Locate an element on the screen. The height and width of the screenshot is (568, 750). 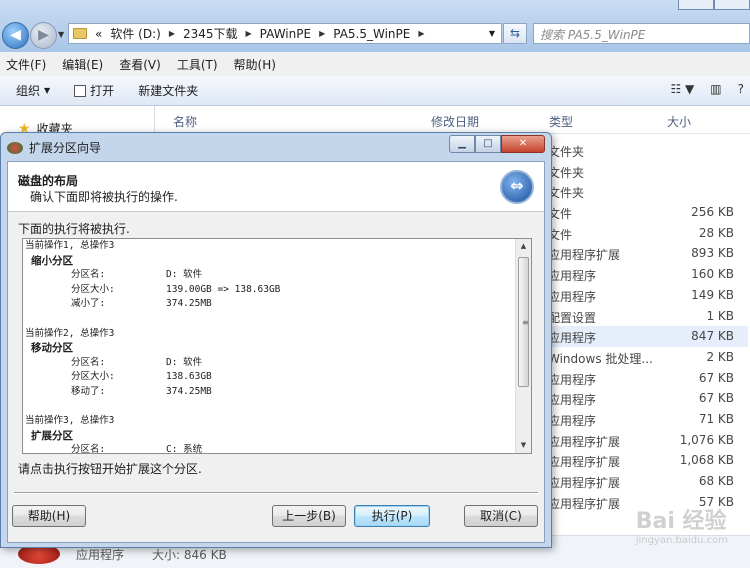
breadcrumb-current: PA5.5_WinPE is located at coordinates (371, 34).